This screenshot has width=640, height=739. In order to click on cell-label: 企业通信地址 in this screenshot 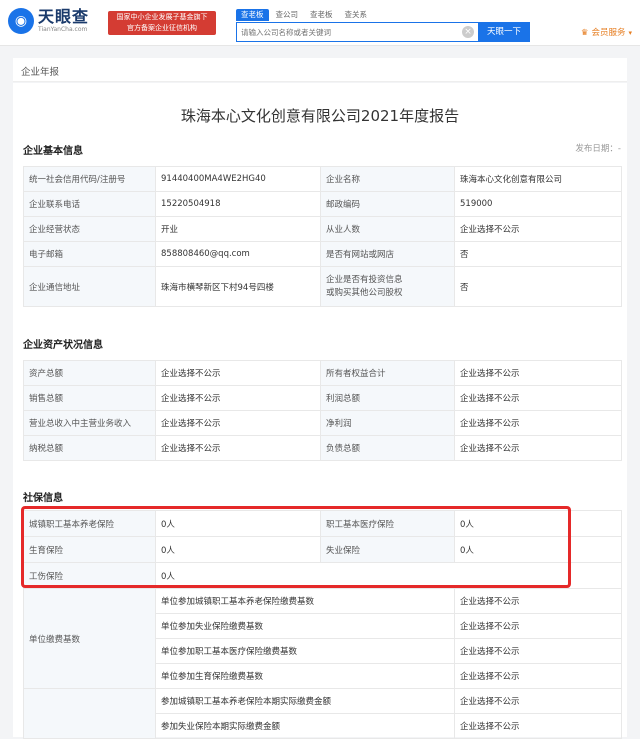, I will do `click(89, 286)`.